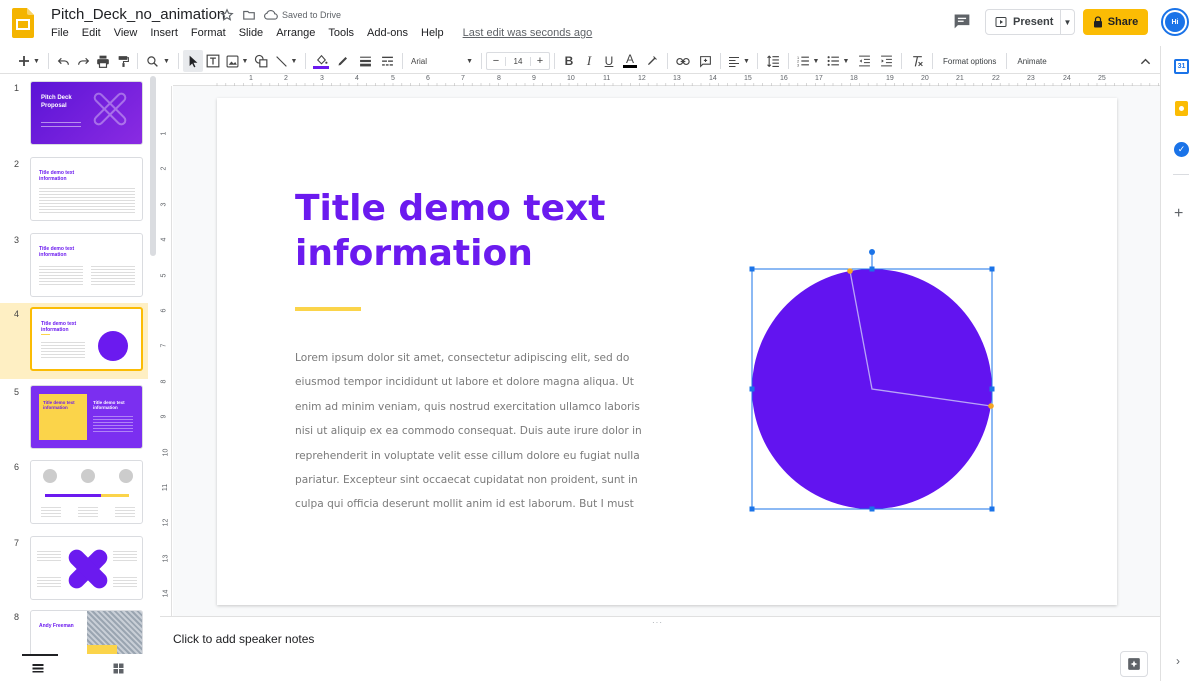 This screenshot has height=681, width=1200. What do you see at coordinates (343, 61) in the screenshot?
I see `border-color-button` at bounding box center [343, 61].